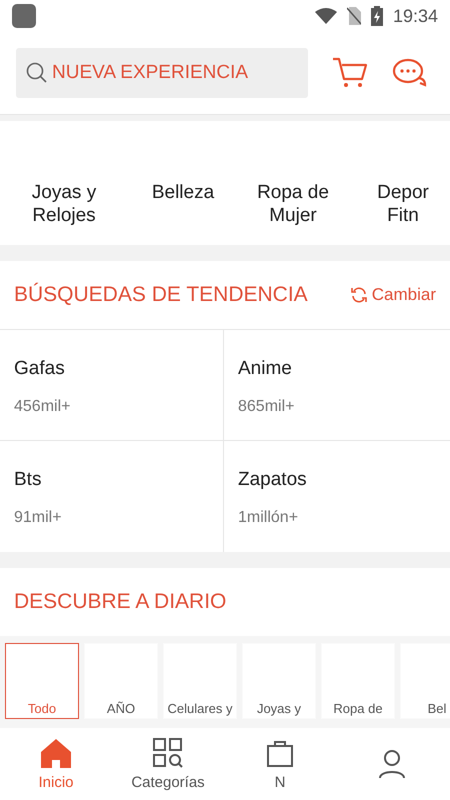 This screenshot has height=800, width=450. What do you see at coordinates (269, 518) in the screenshot?
I see `search-count: 1millón+` at bounding box center [269, 518].